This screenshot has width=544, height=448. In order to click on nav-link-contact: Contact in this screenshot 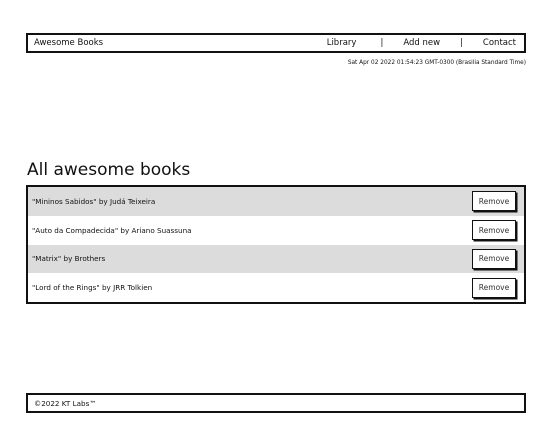, I will do `click(499, 43)`.